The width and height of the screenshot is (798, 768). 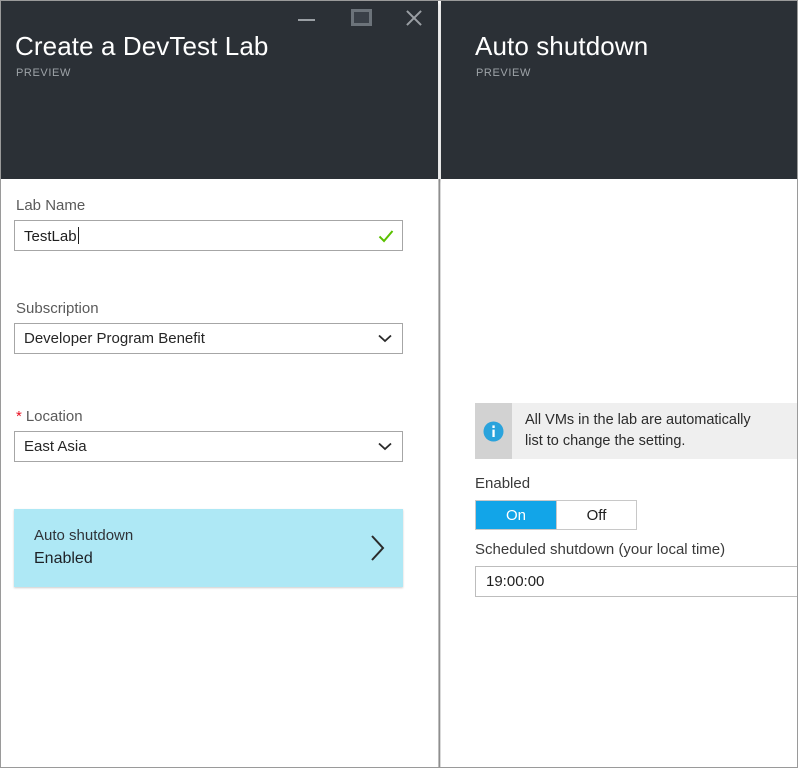 I want to click on scheduled-shutdown-input: 19:00:00, so click(x=636, y=581).